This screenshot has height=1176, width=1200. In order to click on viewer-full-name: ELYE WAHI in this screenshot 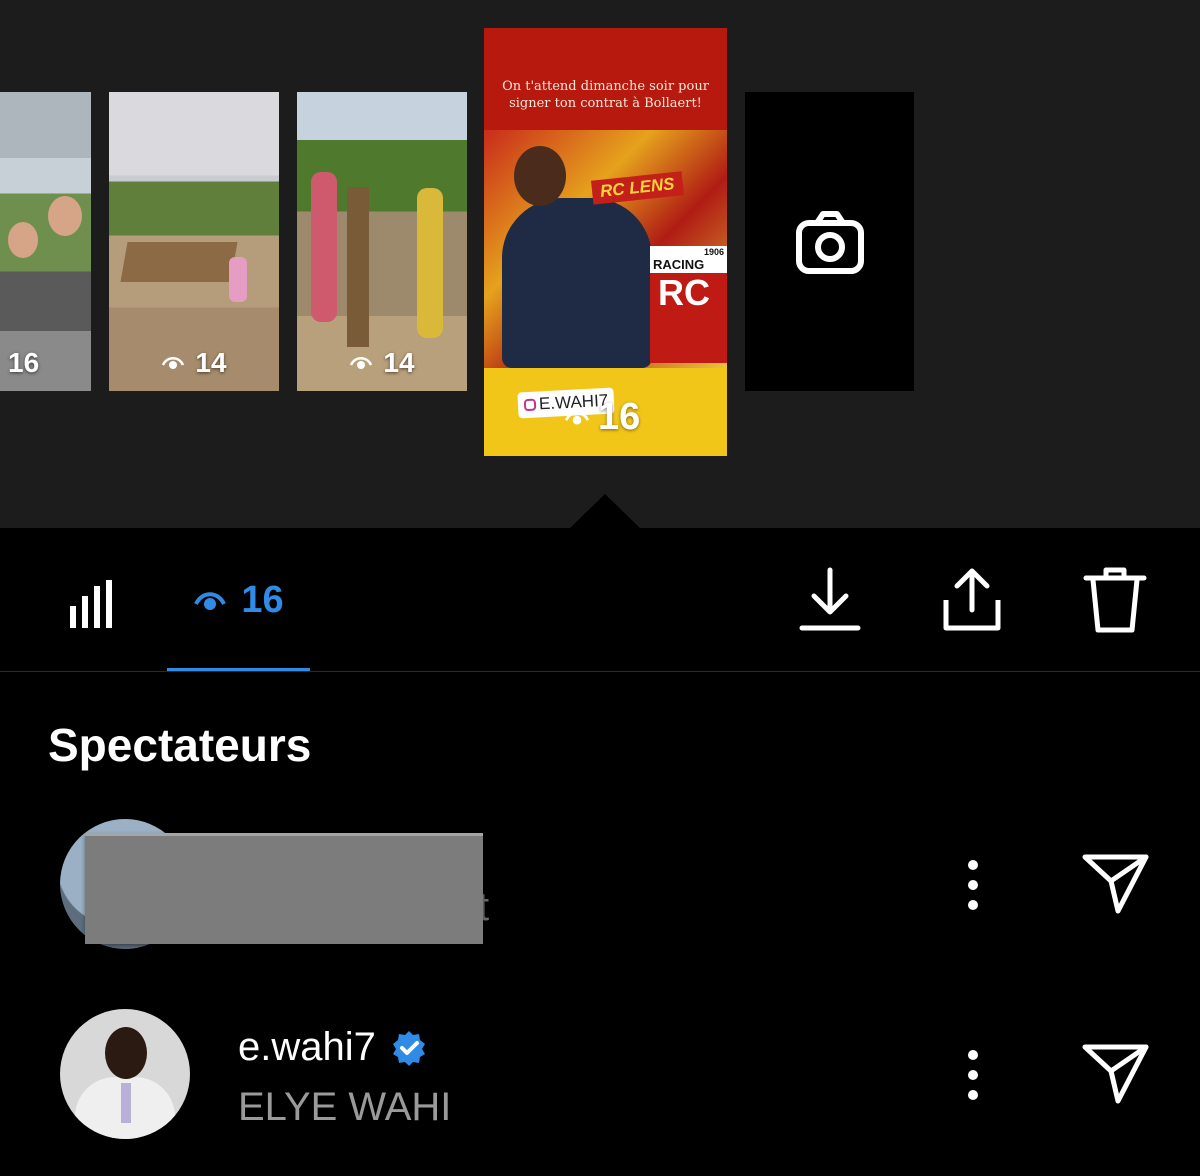, I will do `click(345, 1107)`.